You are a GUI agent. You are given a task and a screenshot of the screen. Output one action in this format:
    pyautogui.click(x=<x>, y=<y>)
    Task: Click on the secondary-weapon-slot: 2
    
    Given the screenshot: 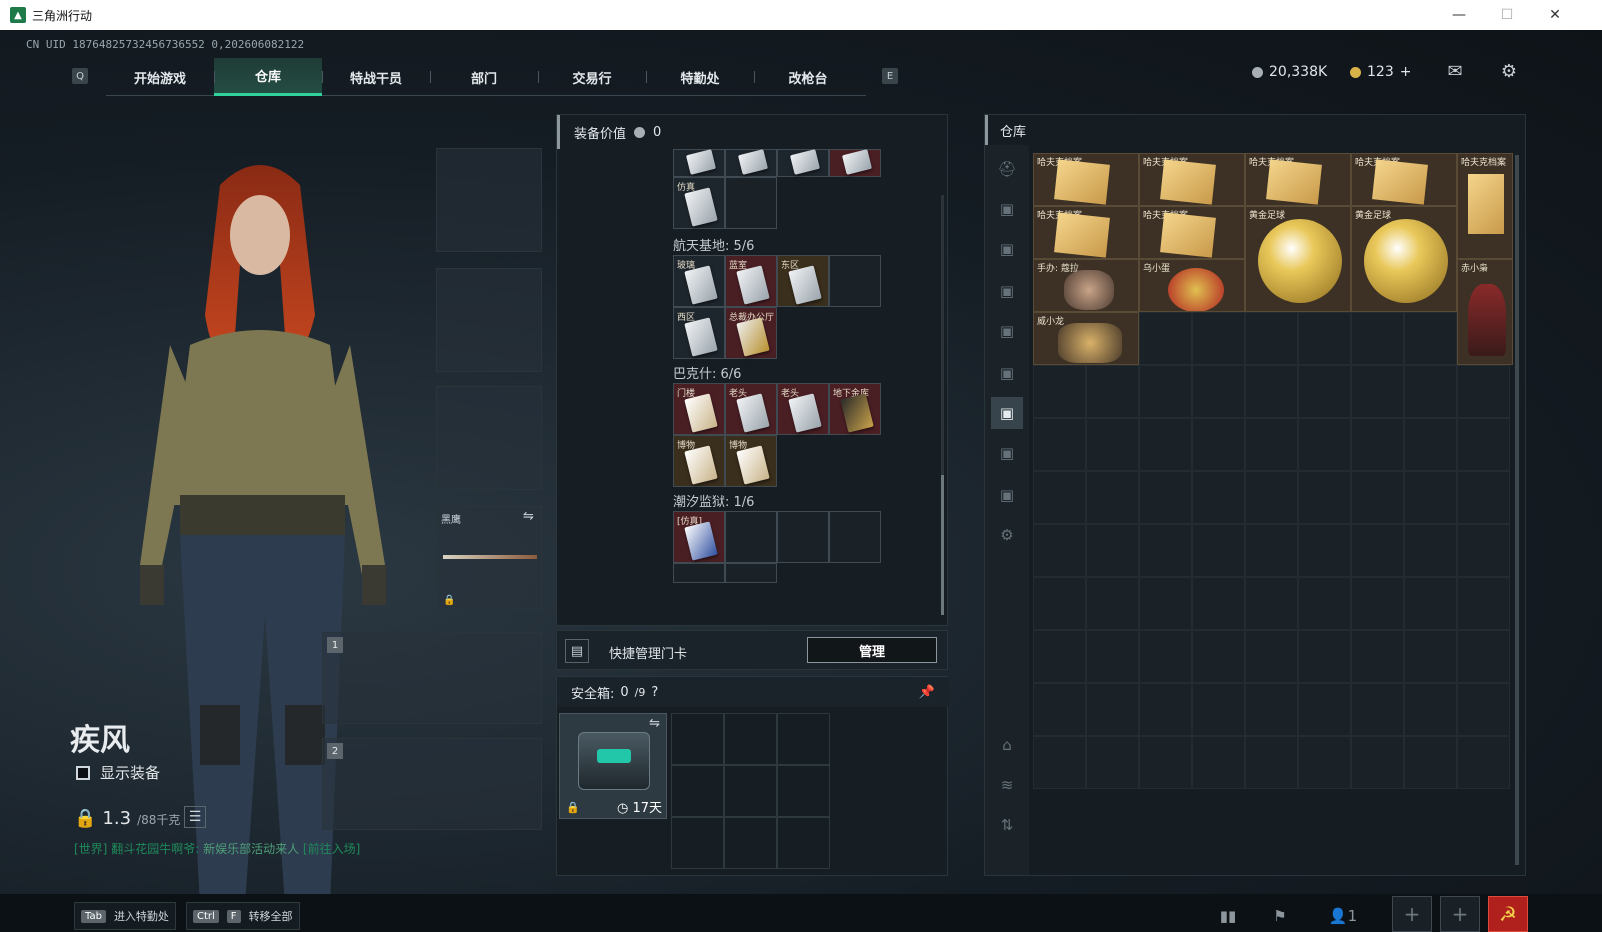 What is the action you would take?
    pyautogui.click(x=432, y=784)
    